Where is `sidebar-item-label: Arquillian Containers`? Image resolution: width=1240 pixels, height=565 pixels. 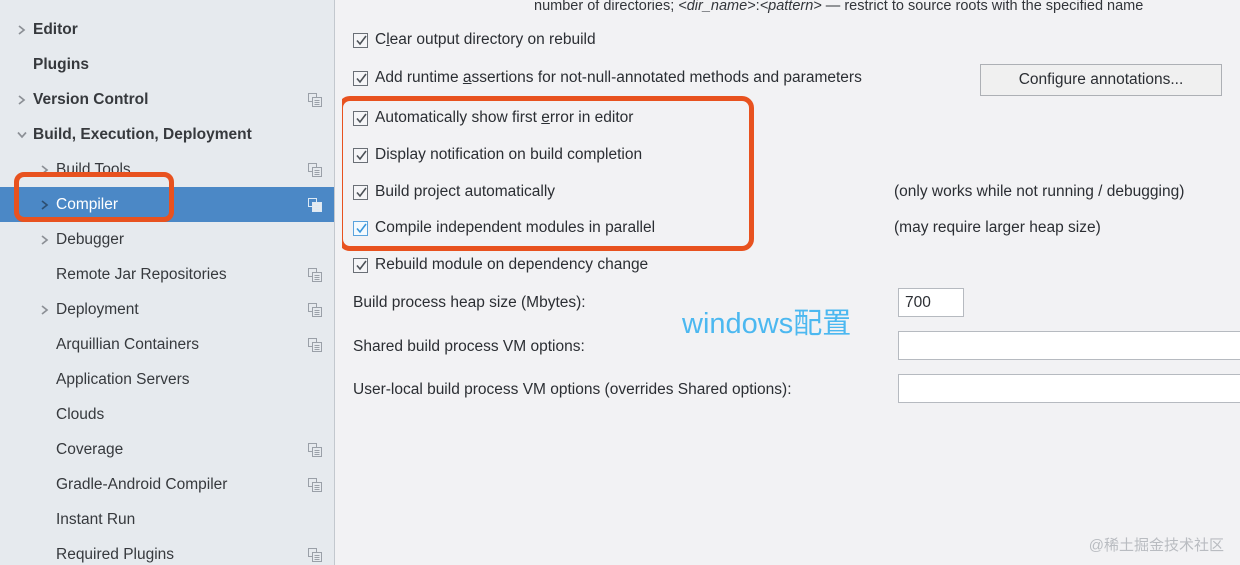
sidebar-item-label: Arquillian Containers is located at coordinates (128, 344).